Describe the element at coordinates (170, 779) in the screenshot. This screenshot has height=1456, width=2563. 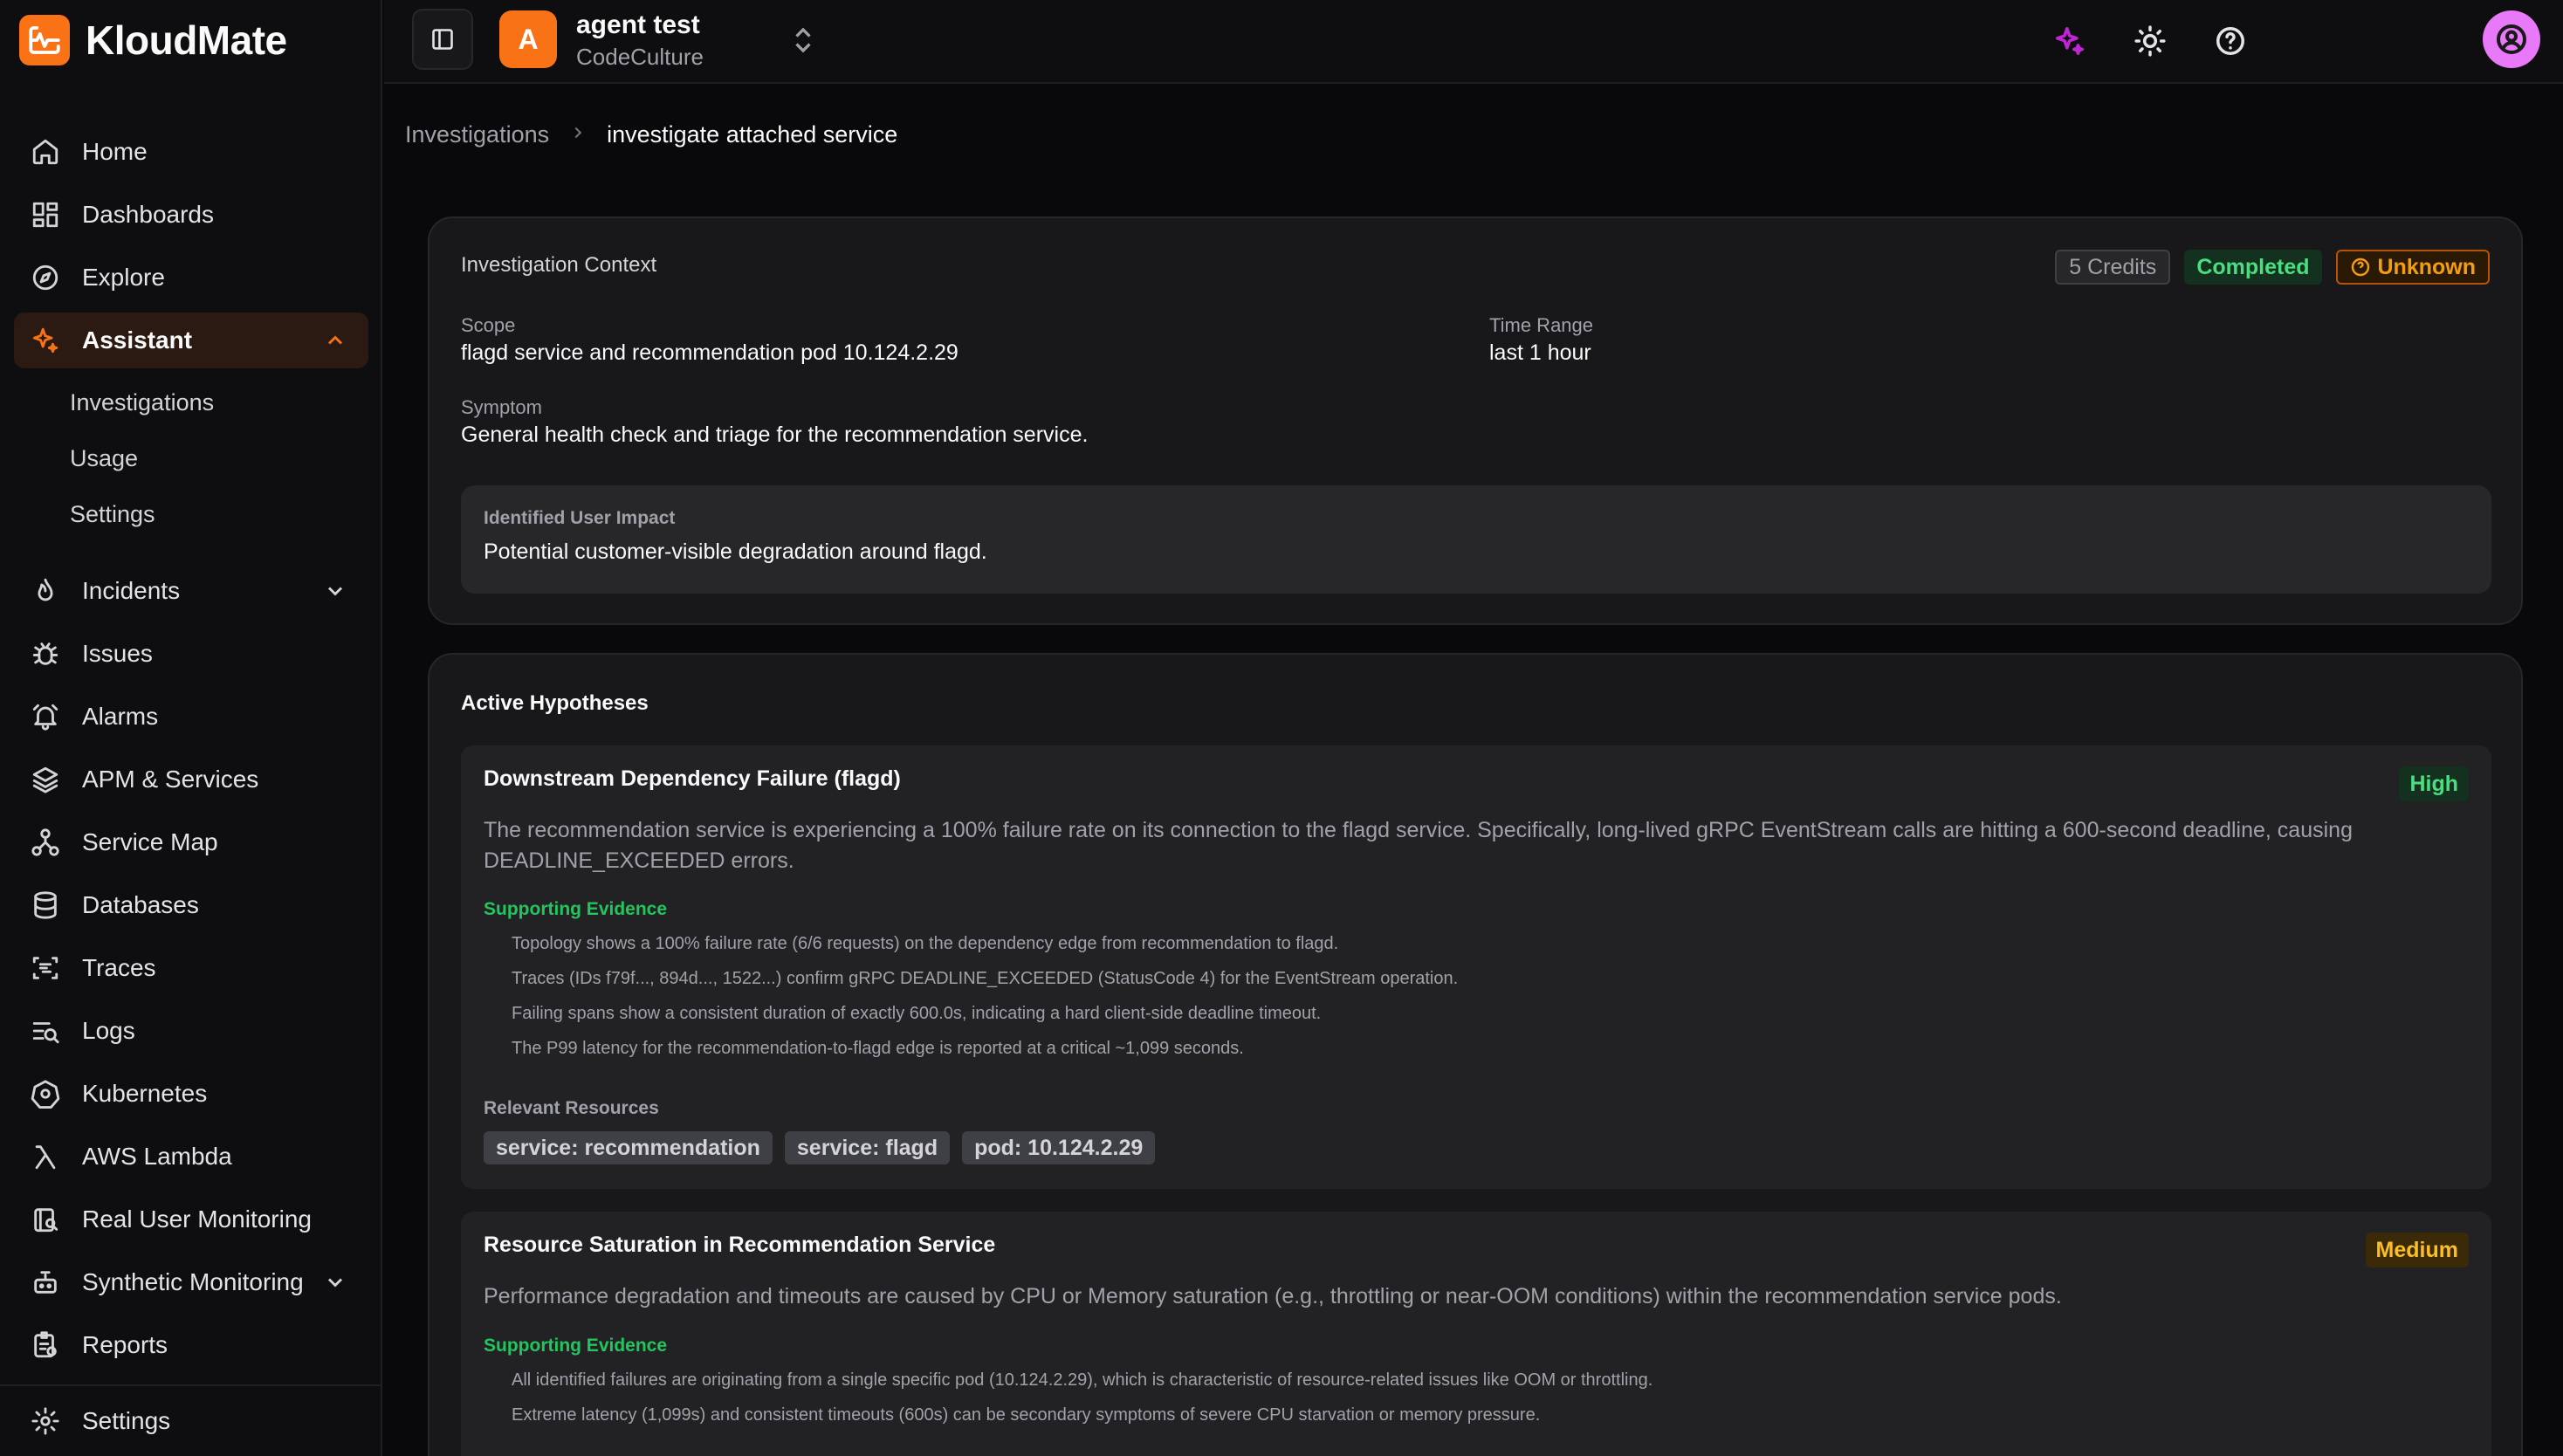
I see `sidebar-item-label: APM & Services` at that location.